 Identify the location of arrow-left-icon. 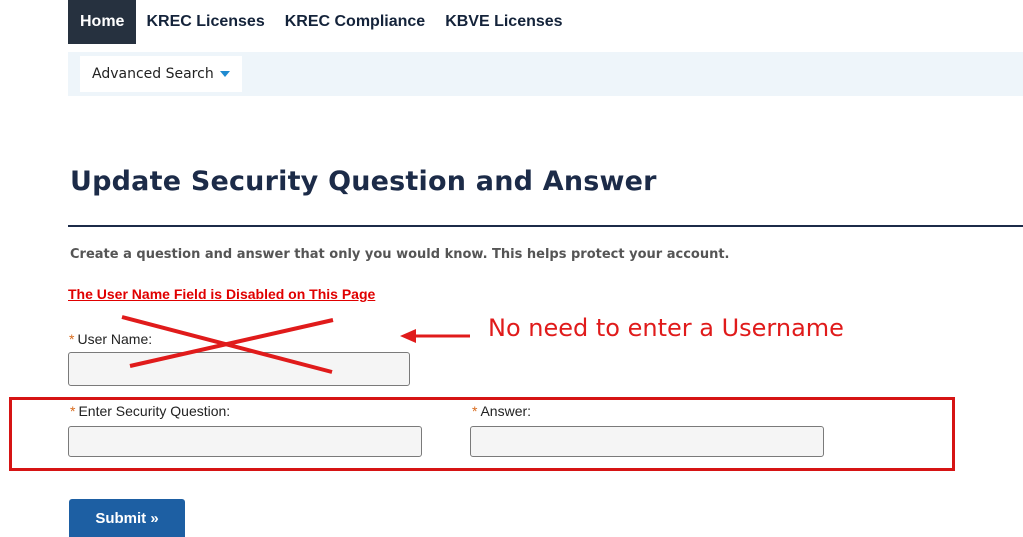
(408, 336).